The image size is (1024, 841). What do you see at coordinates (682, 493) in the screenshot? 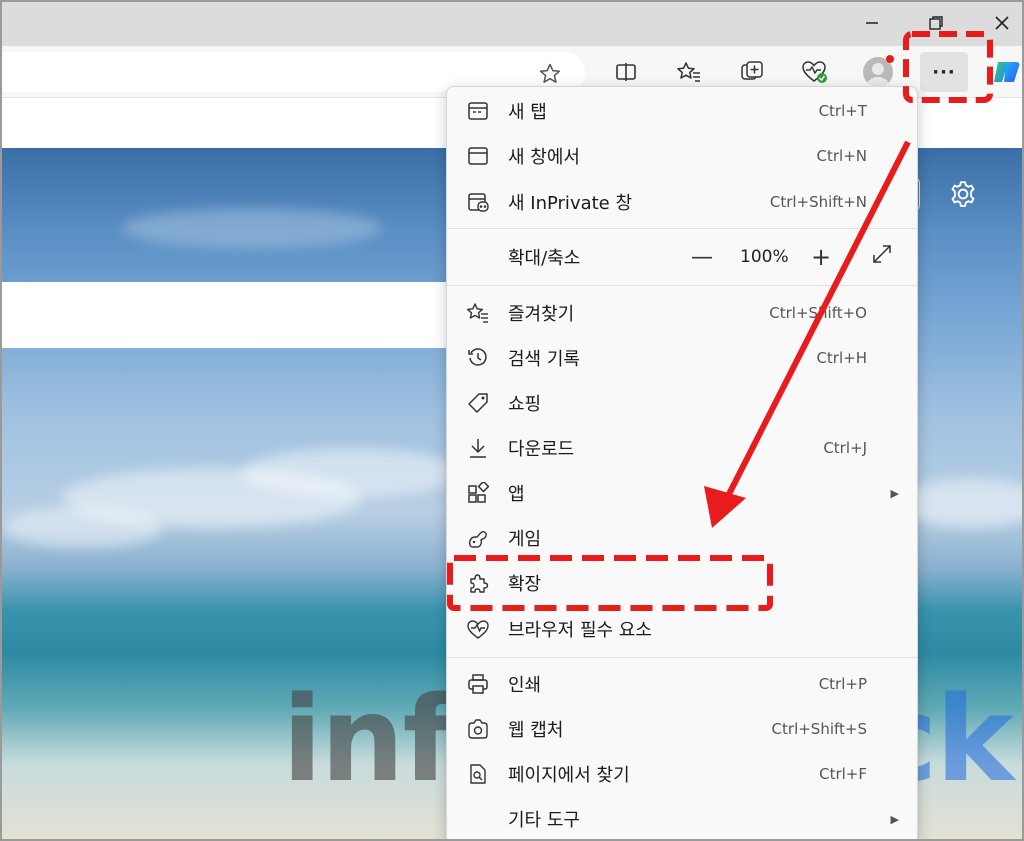
I see `menu-item-apps: 앱 ▶` at bounding box center [682, 493].